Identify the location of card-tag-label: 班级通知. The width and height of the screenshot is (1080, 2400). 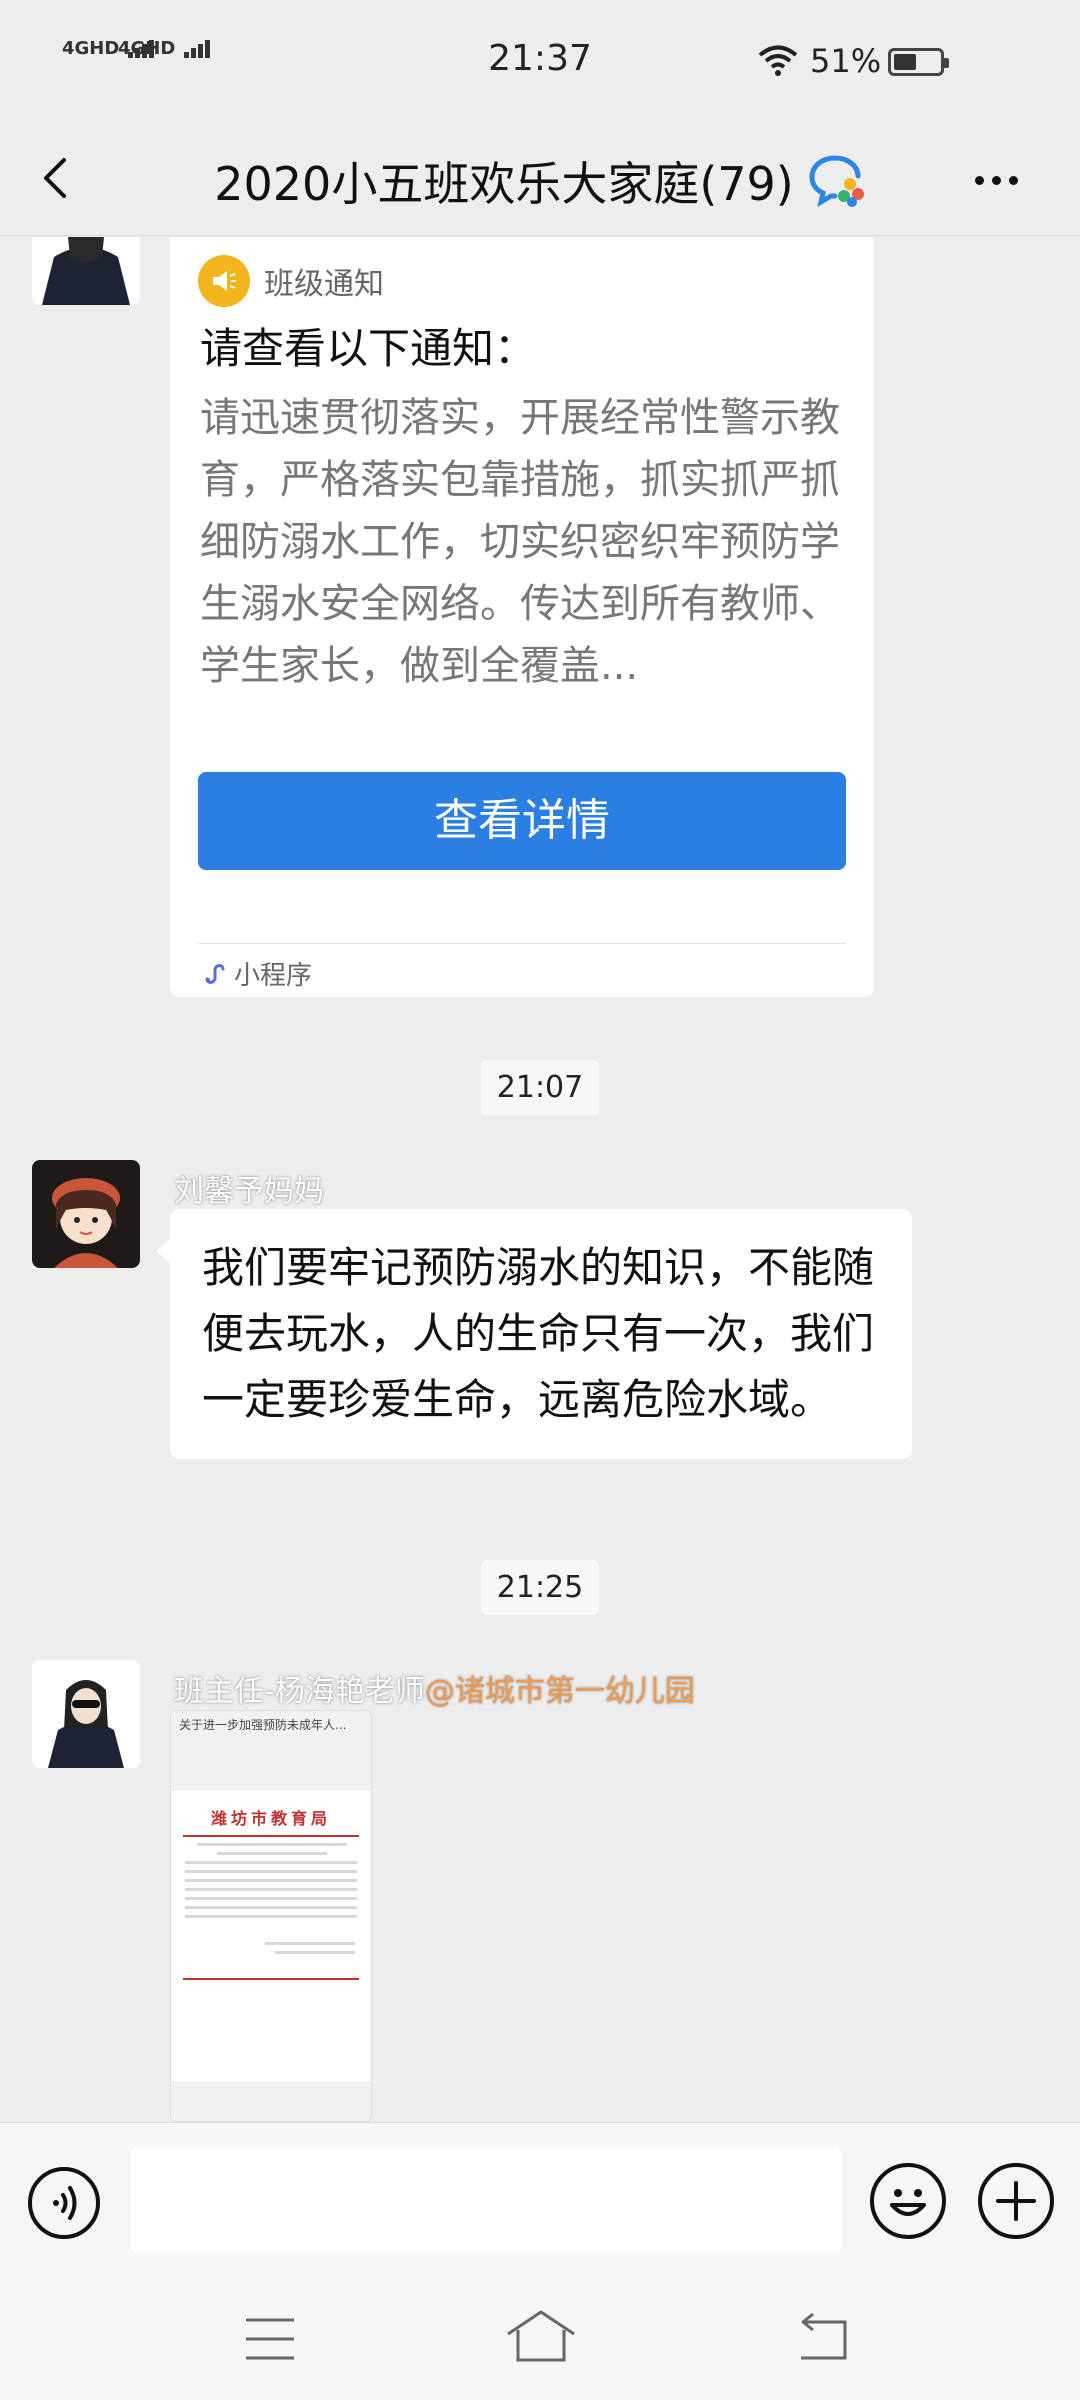
(324, 284).